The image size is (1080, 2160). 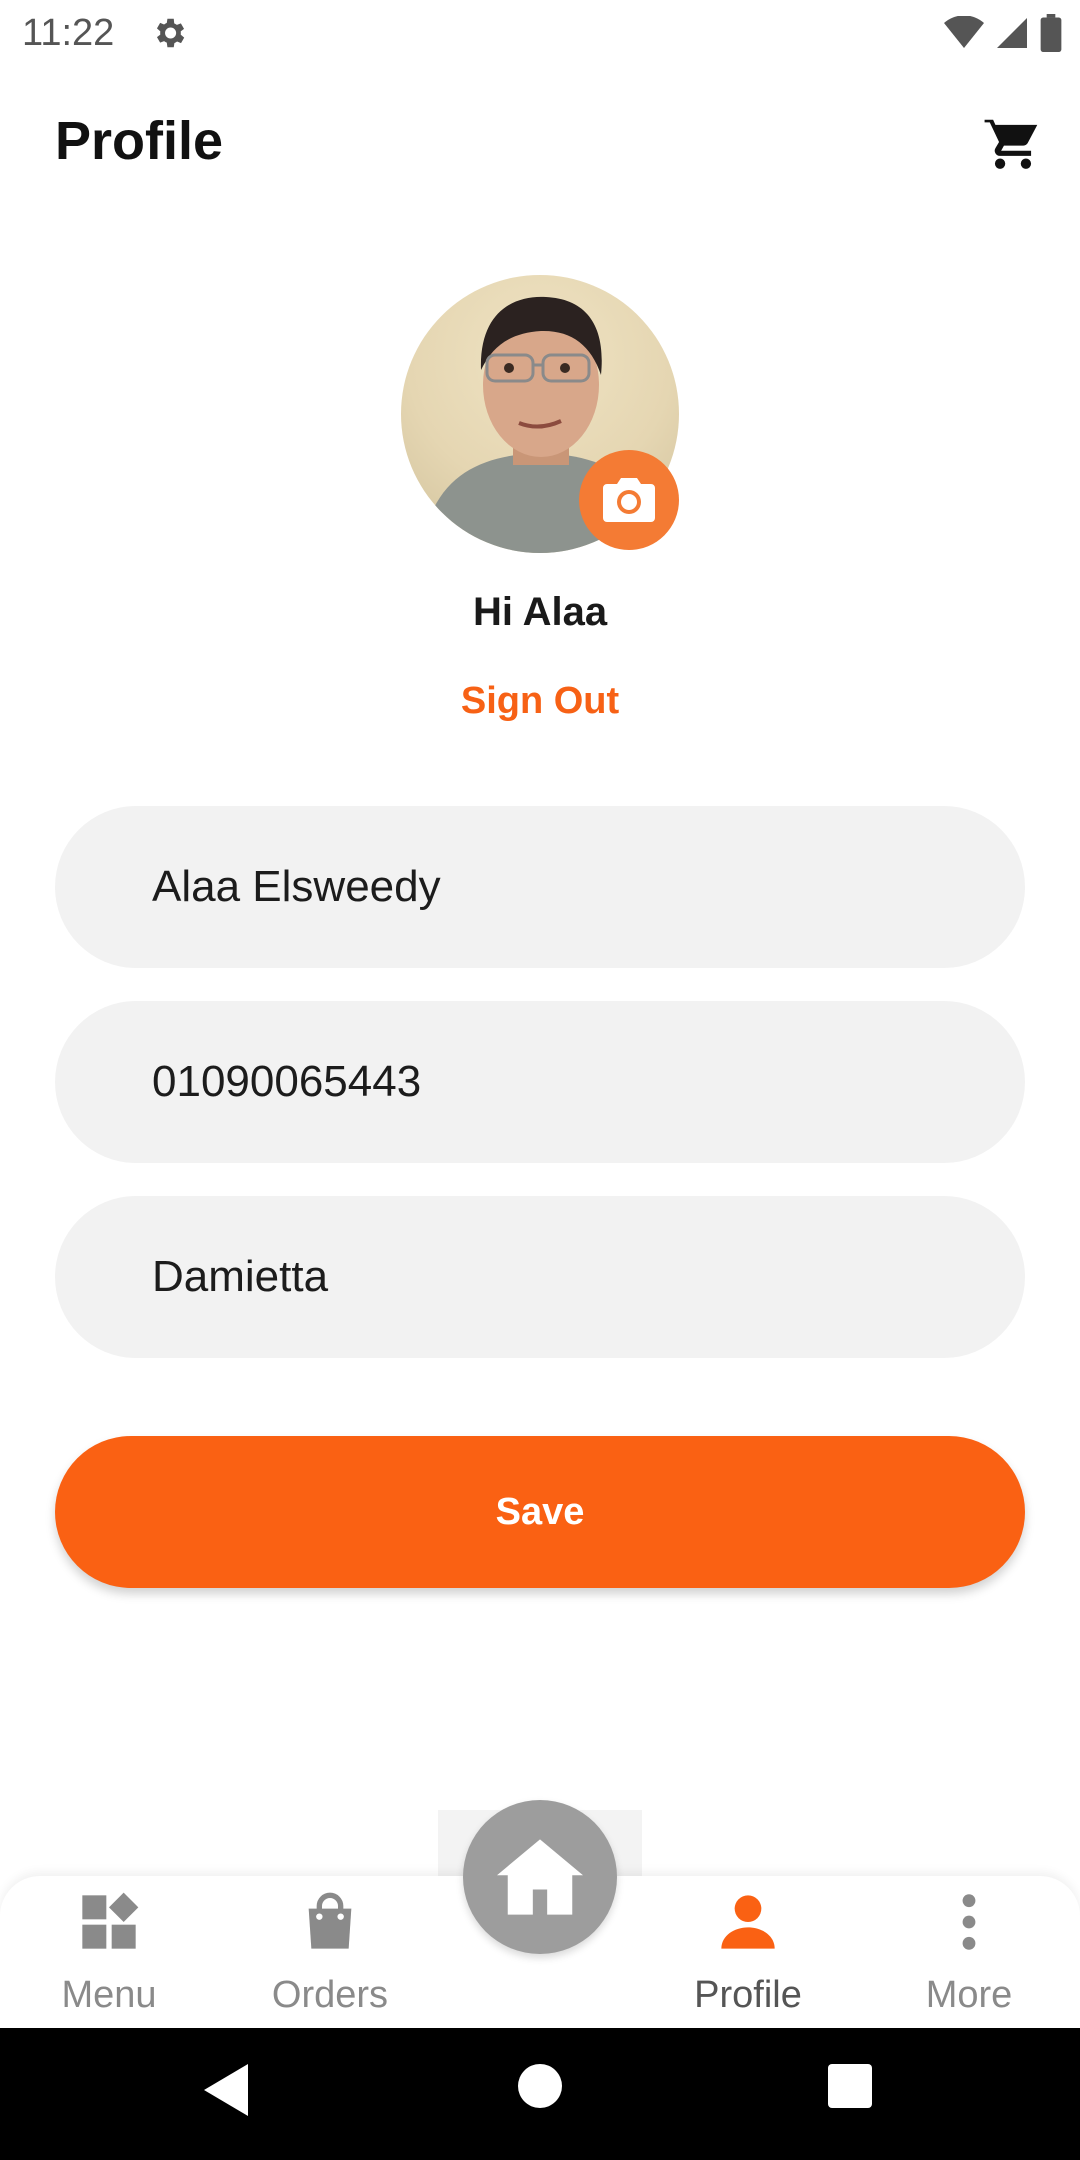 What do you see at coordinates (969, 1995) in the screenshot?
I see `nav-label-more: More` at bounding box center [969, 1995].